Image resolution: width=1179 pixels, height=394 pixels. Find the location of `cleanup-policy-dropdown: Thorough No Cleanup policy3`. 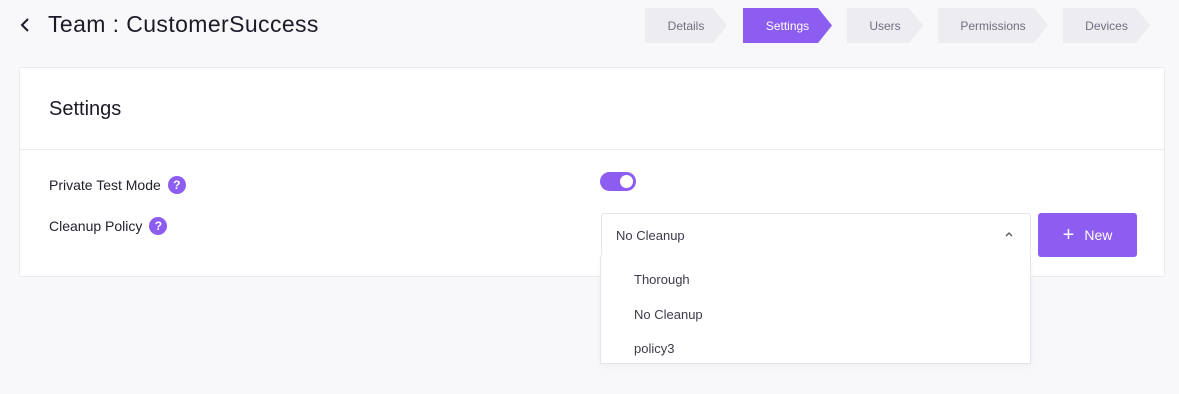

cleanup-policy-dropdown: Thorough No Cleanup policy3 is located at coordinates (815, 310).